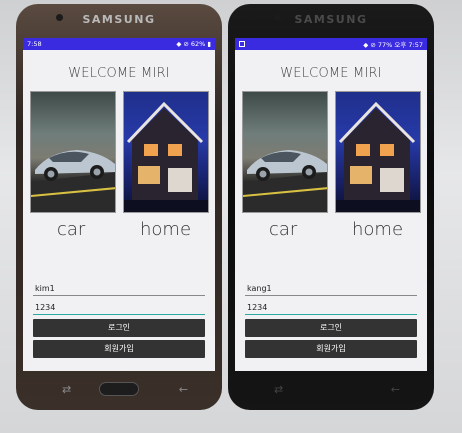 This screenshot has width=462, height=433. What do you see at coordinates (392, 45) in the screenshot?
I see `status-battery: 77% 오후` at bounding box center [392, 45].